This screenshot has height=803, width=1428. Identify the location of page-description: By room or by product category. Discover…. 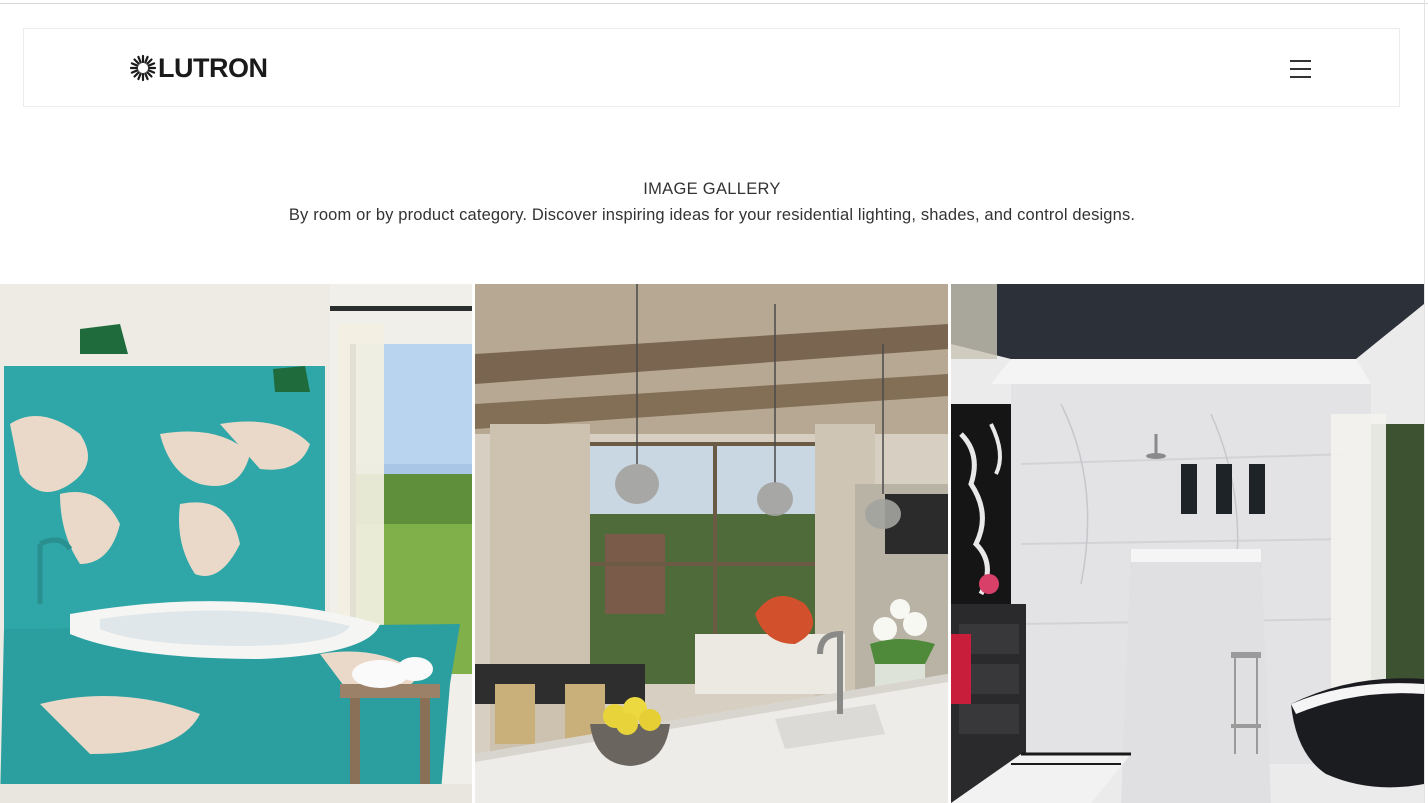
(712, 215).